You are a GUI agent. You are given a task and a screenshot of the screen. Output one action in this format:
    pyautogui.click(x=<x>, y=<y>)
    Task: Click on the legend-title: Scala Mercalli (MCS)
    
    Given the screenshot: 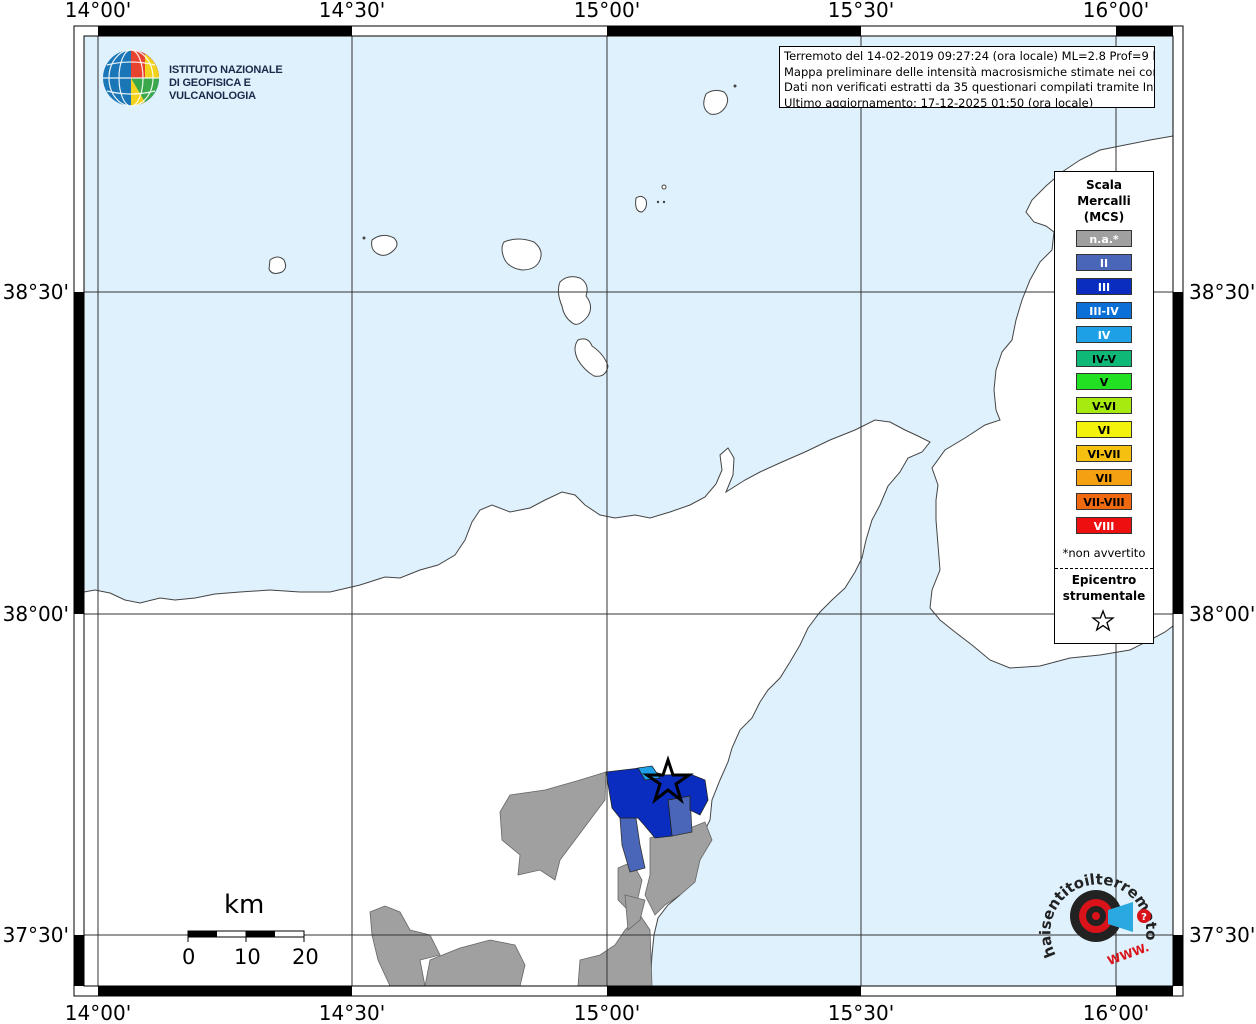 What is the action you would take?
    pyautogui.click(x=1104, y=201)
    